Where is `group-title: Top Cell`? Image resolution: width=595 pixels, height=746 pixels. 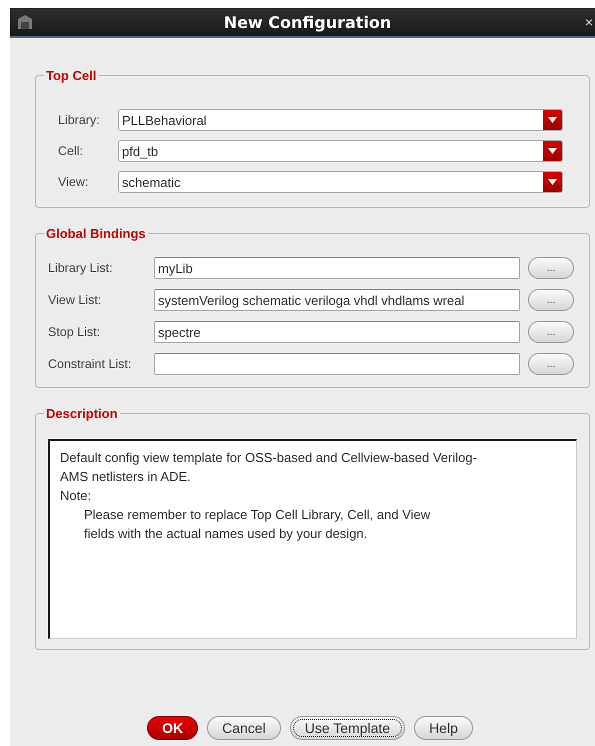 group-title: Top Cell is located at coordinates (71, 75).